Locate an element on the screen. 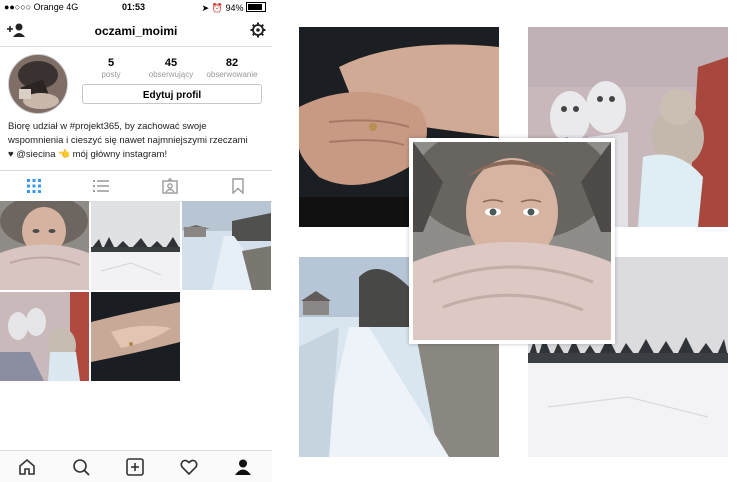 The image size is (754, 482). status-bar: ●●○○○ Orange 4G 01:53 ➤ ⏰ 94% is located at coordinates (136, 7).